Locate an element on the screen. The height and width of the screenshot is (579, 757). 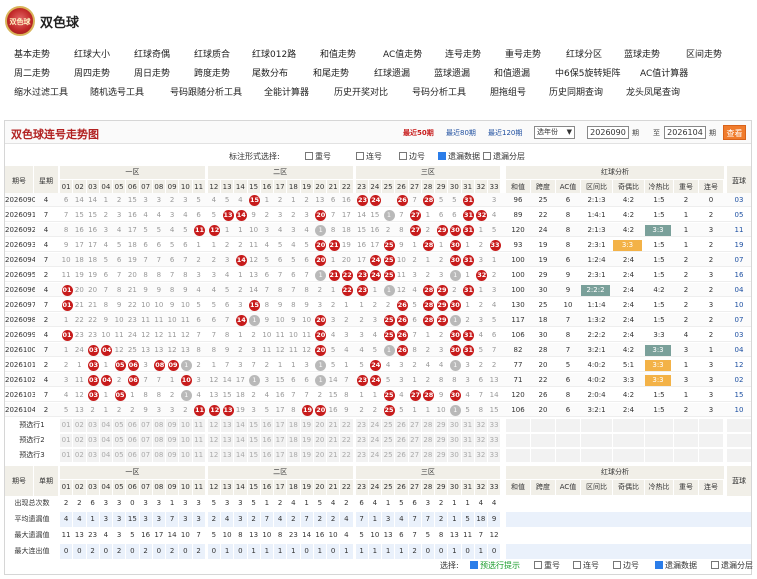
nav-link-row3-5: 号码分析工具 is located at coordinates (439, 91).